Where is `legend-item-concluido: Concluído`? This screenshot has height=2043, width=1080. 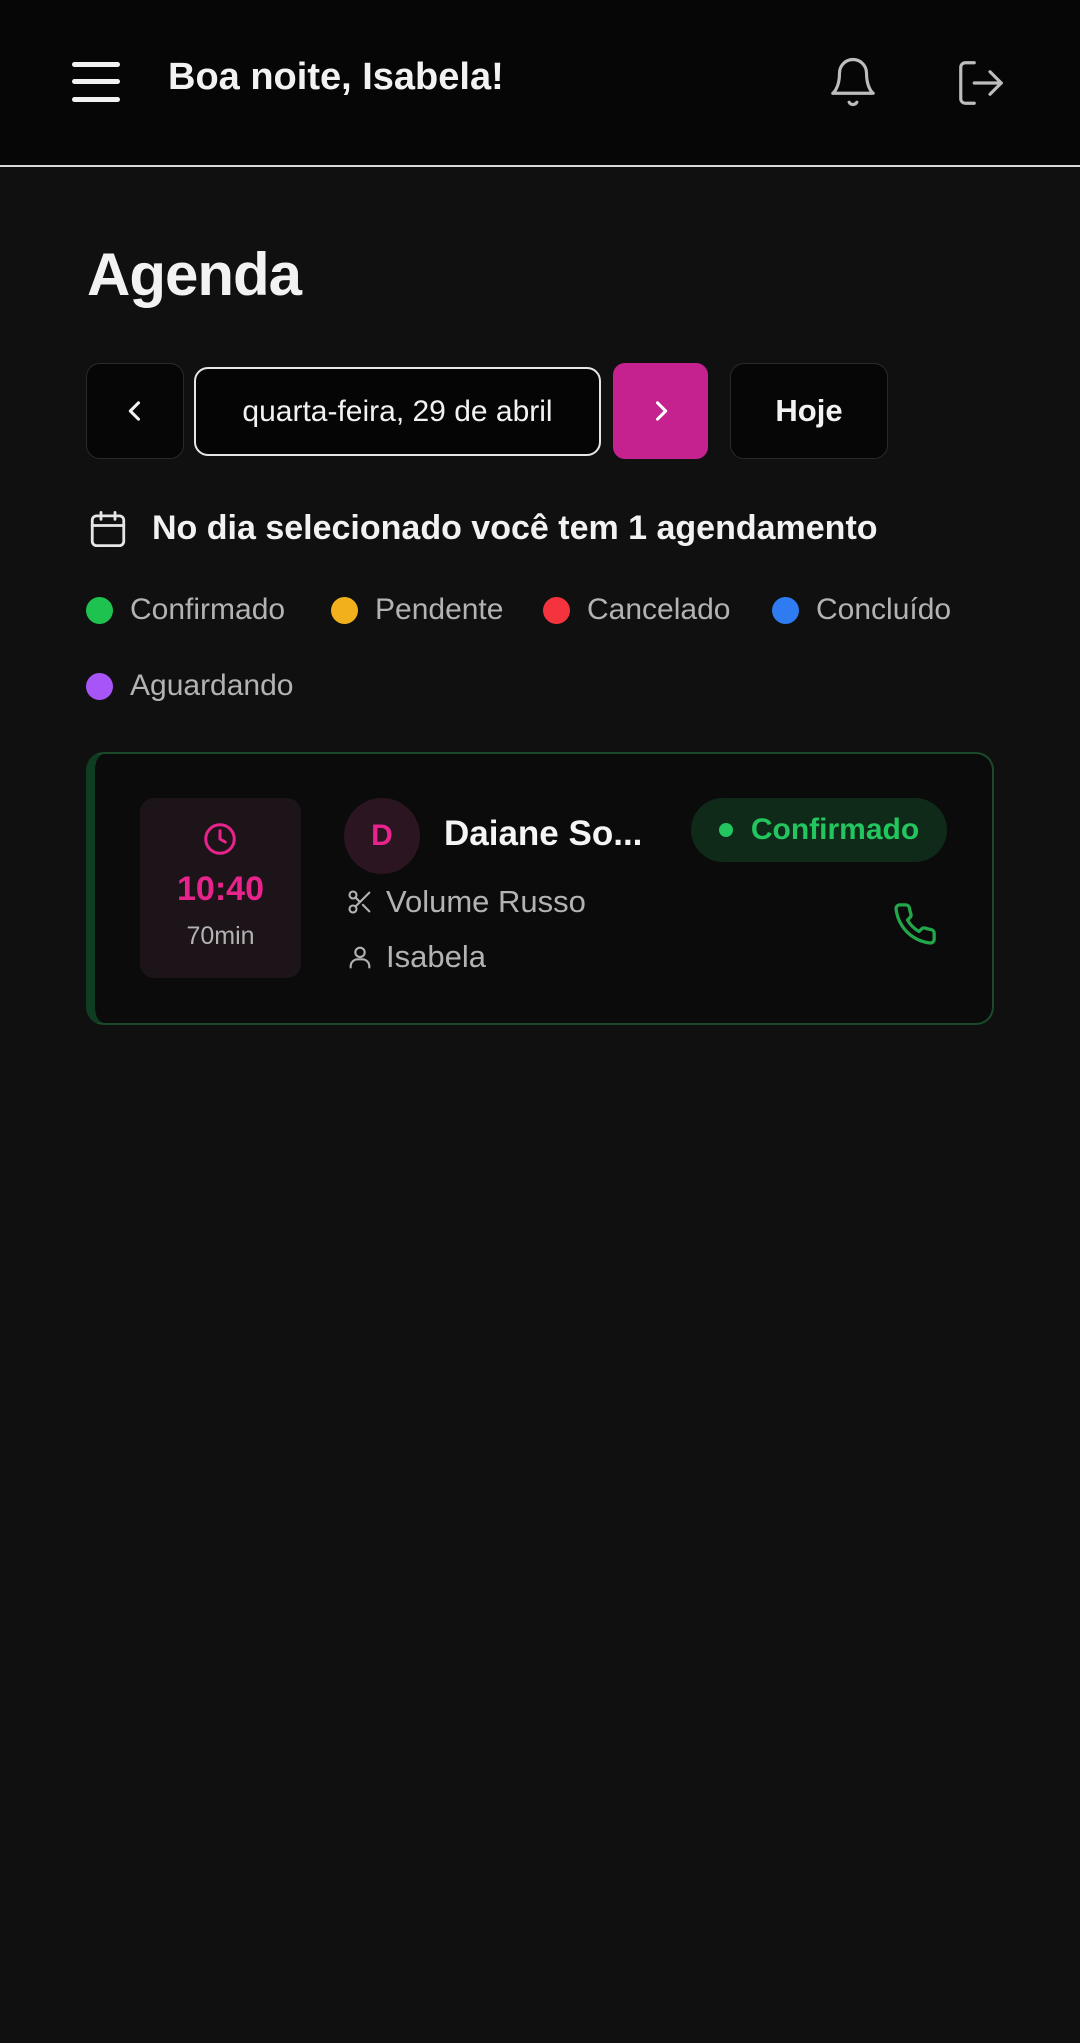 legend-item-concluido: Concluído is located at coordinates (861, 610).